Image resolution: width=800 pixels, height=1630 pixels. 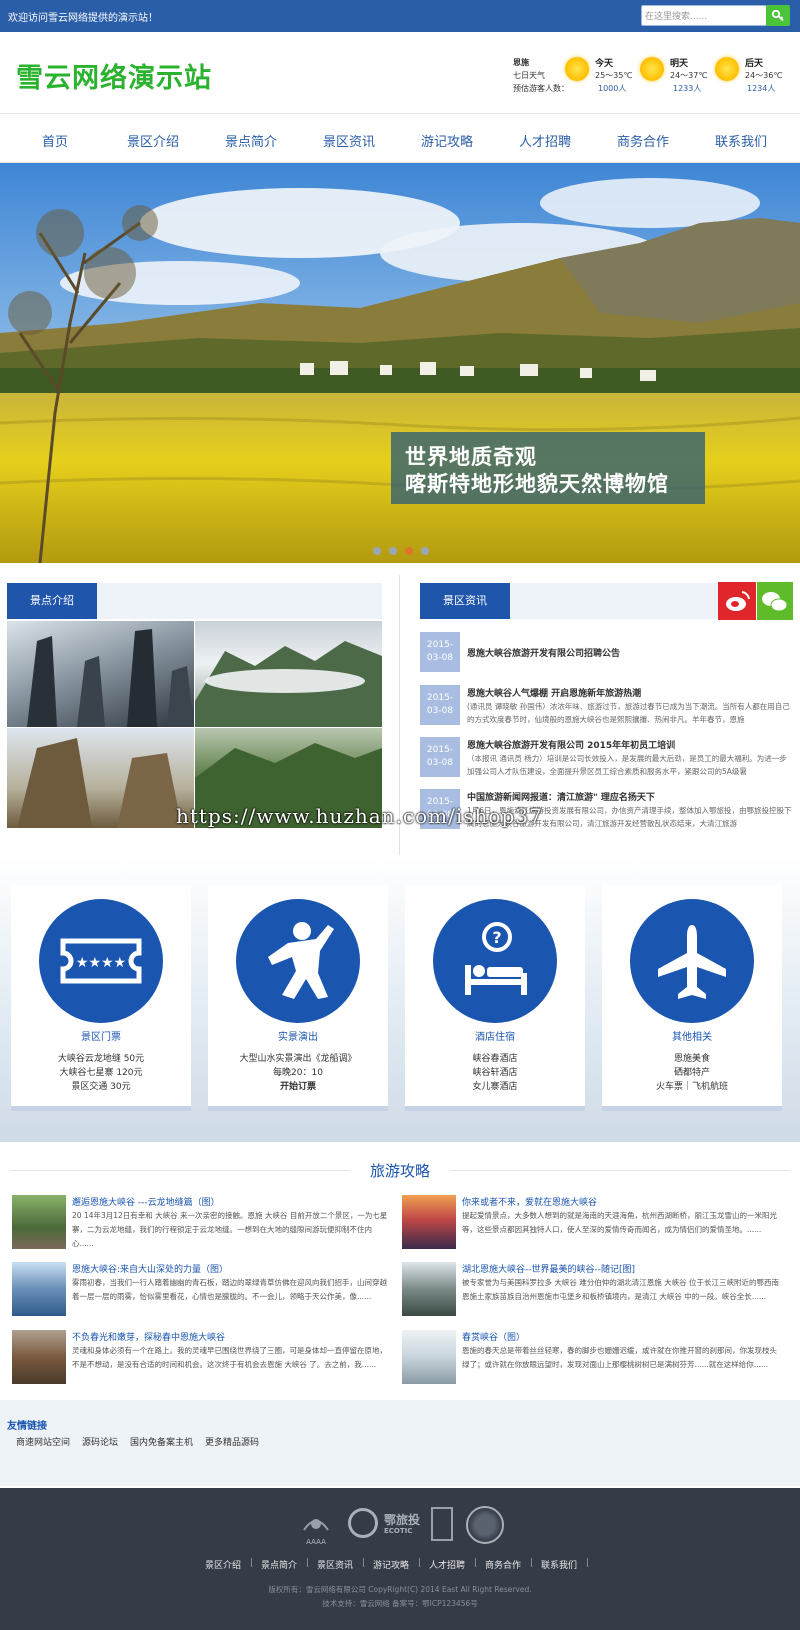 What do you see at coordinates (561, 796) in the screenshot?
I see `news-title: 中国旅游新闻网报道：清江旅游" 理应名扬天下` at bounding box center [561, 796].